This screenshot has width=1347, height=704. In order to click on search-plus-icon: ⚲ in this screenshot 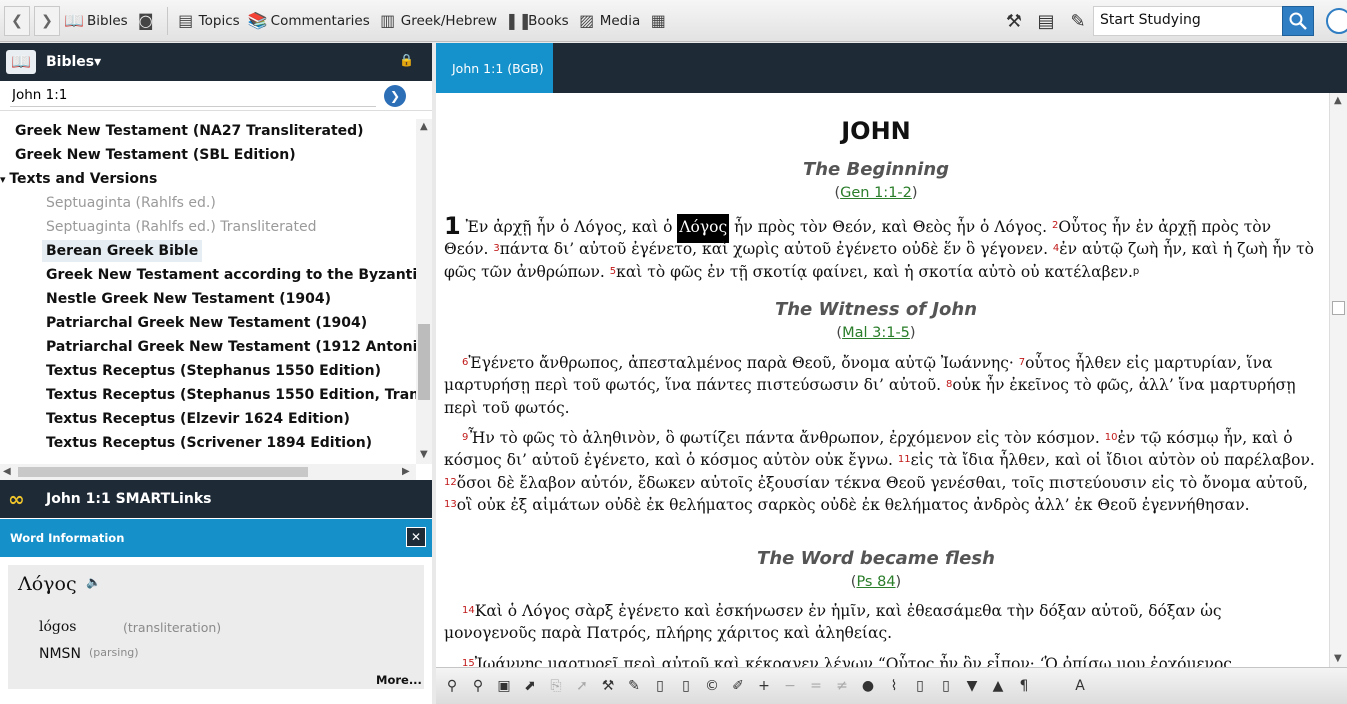, I will do `click(478, 686)`.